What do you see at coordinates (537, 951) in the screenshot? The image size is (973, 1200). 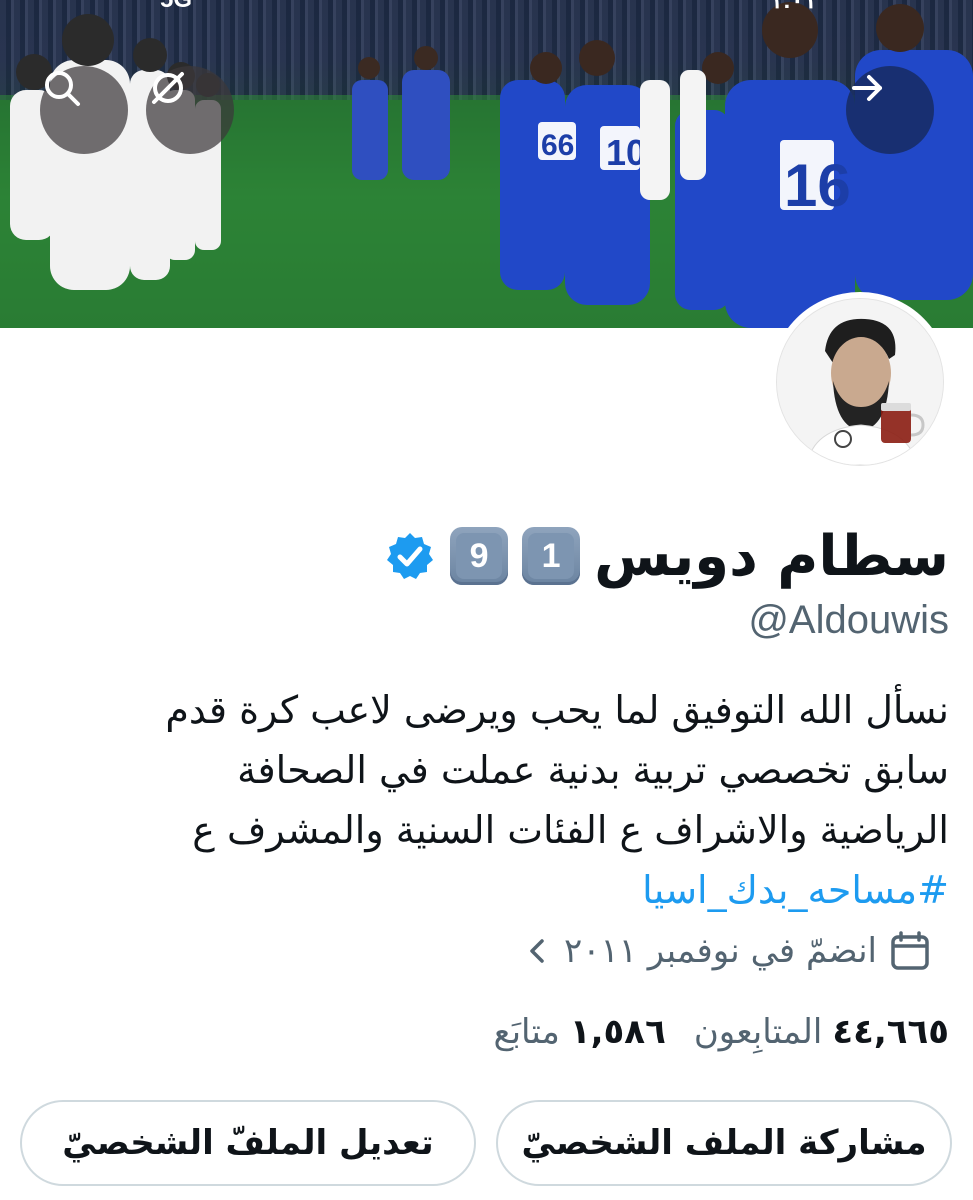 I see `chevron-left-icon` at bounding box center [537, 951].